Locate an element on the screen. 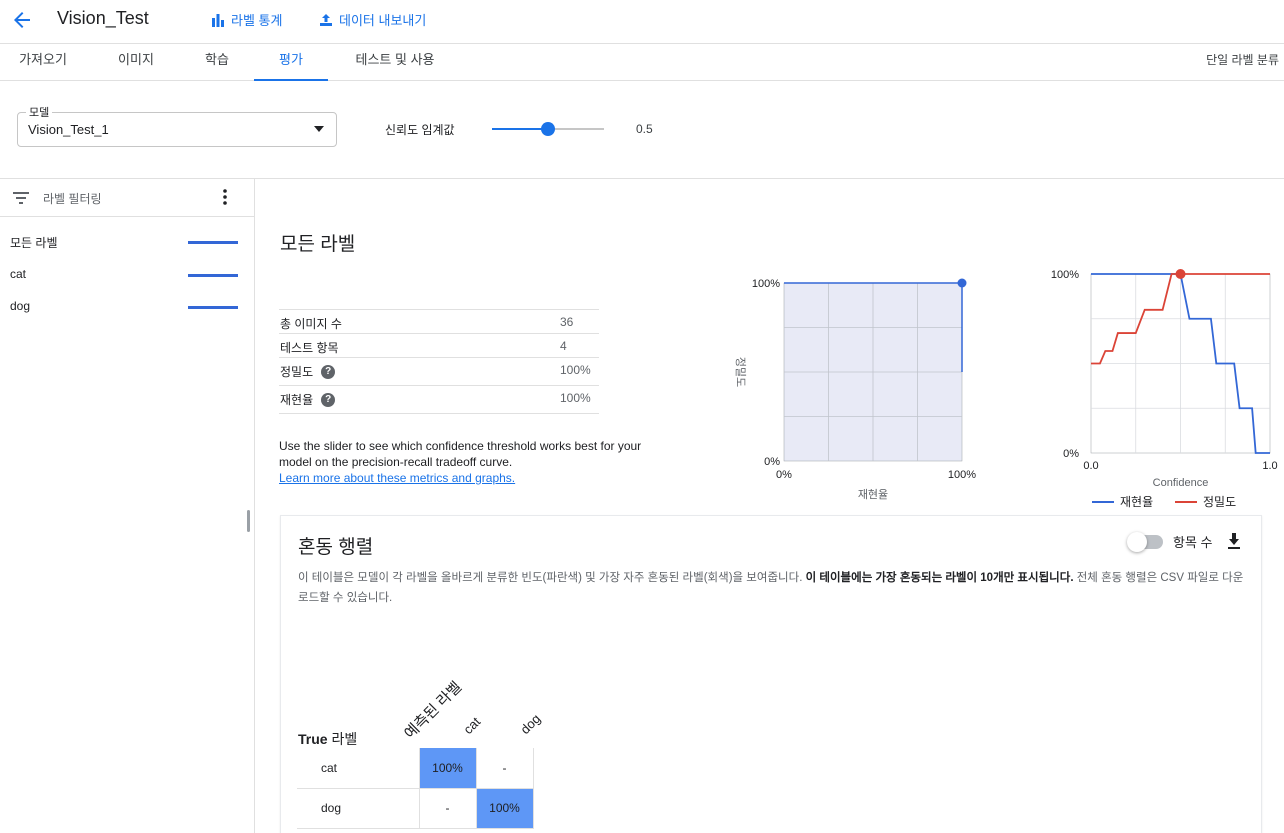 Image resolution: width=1284 pixels, height=833 pixels. confusion-matrix-title: 혼동 행렬 is located at coordinates (336, 547).